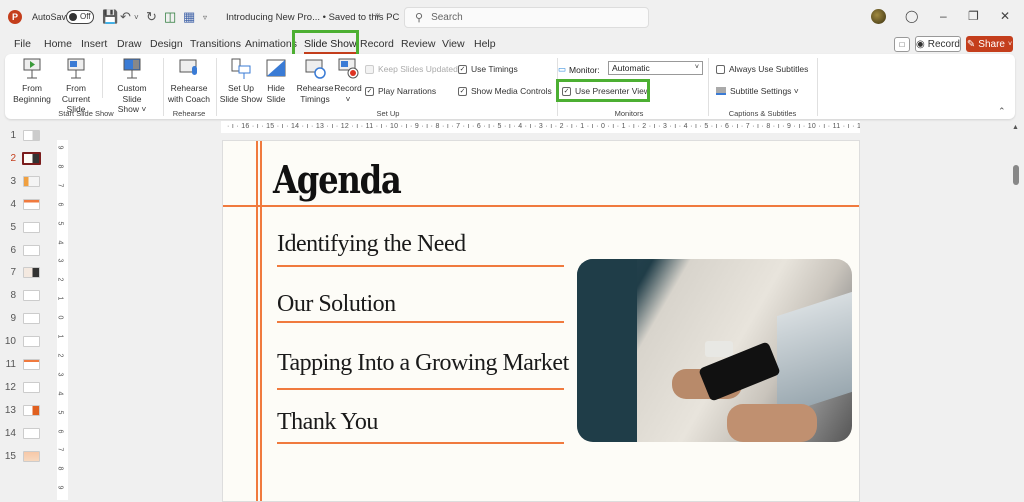 The image size is (1024, 502). I want to click on use-timings-checkbox: ✓ Use Timings, so click(488, 69).